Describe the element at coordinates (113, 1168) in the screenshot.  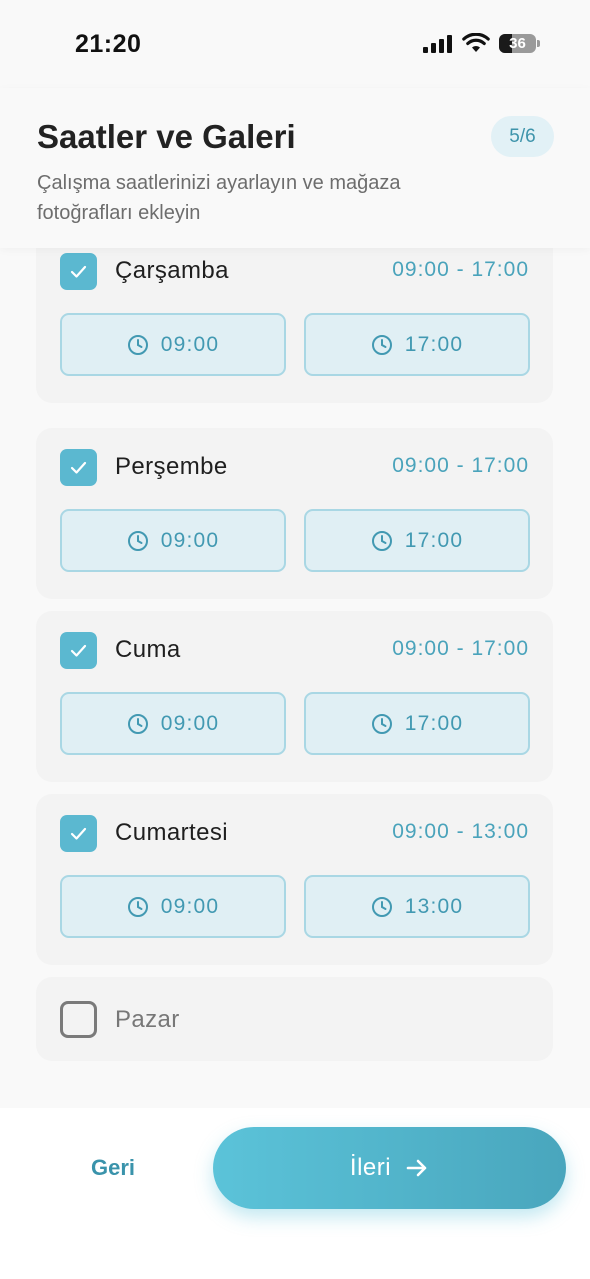
I see `back-button: Geri` at that location.